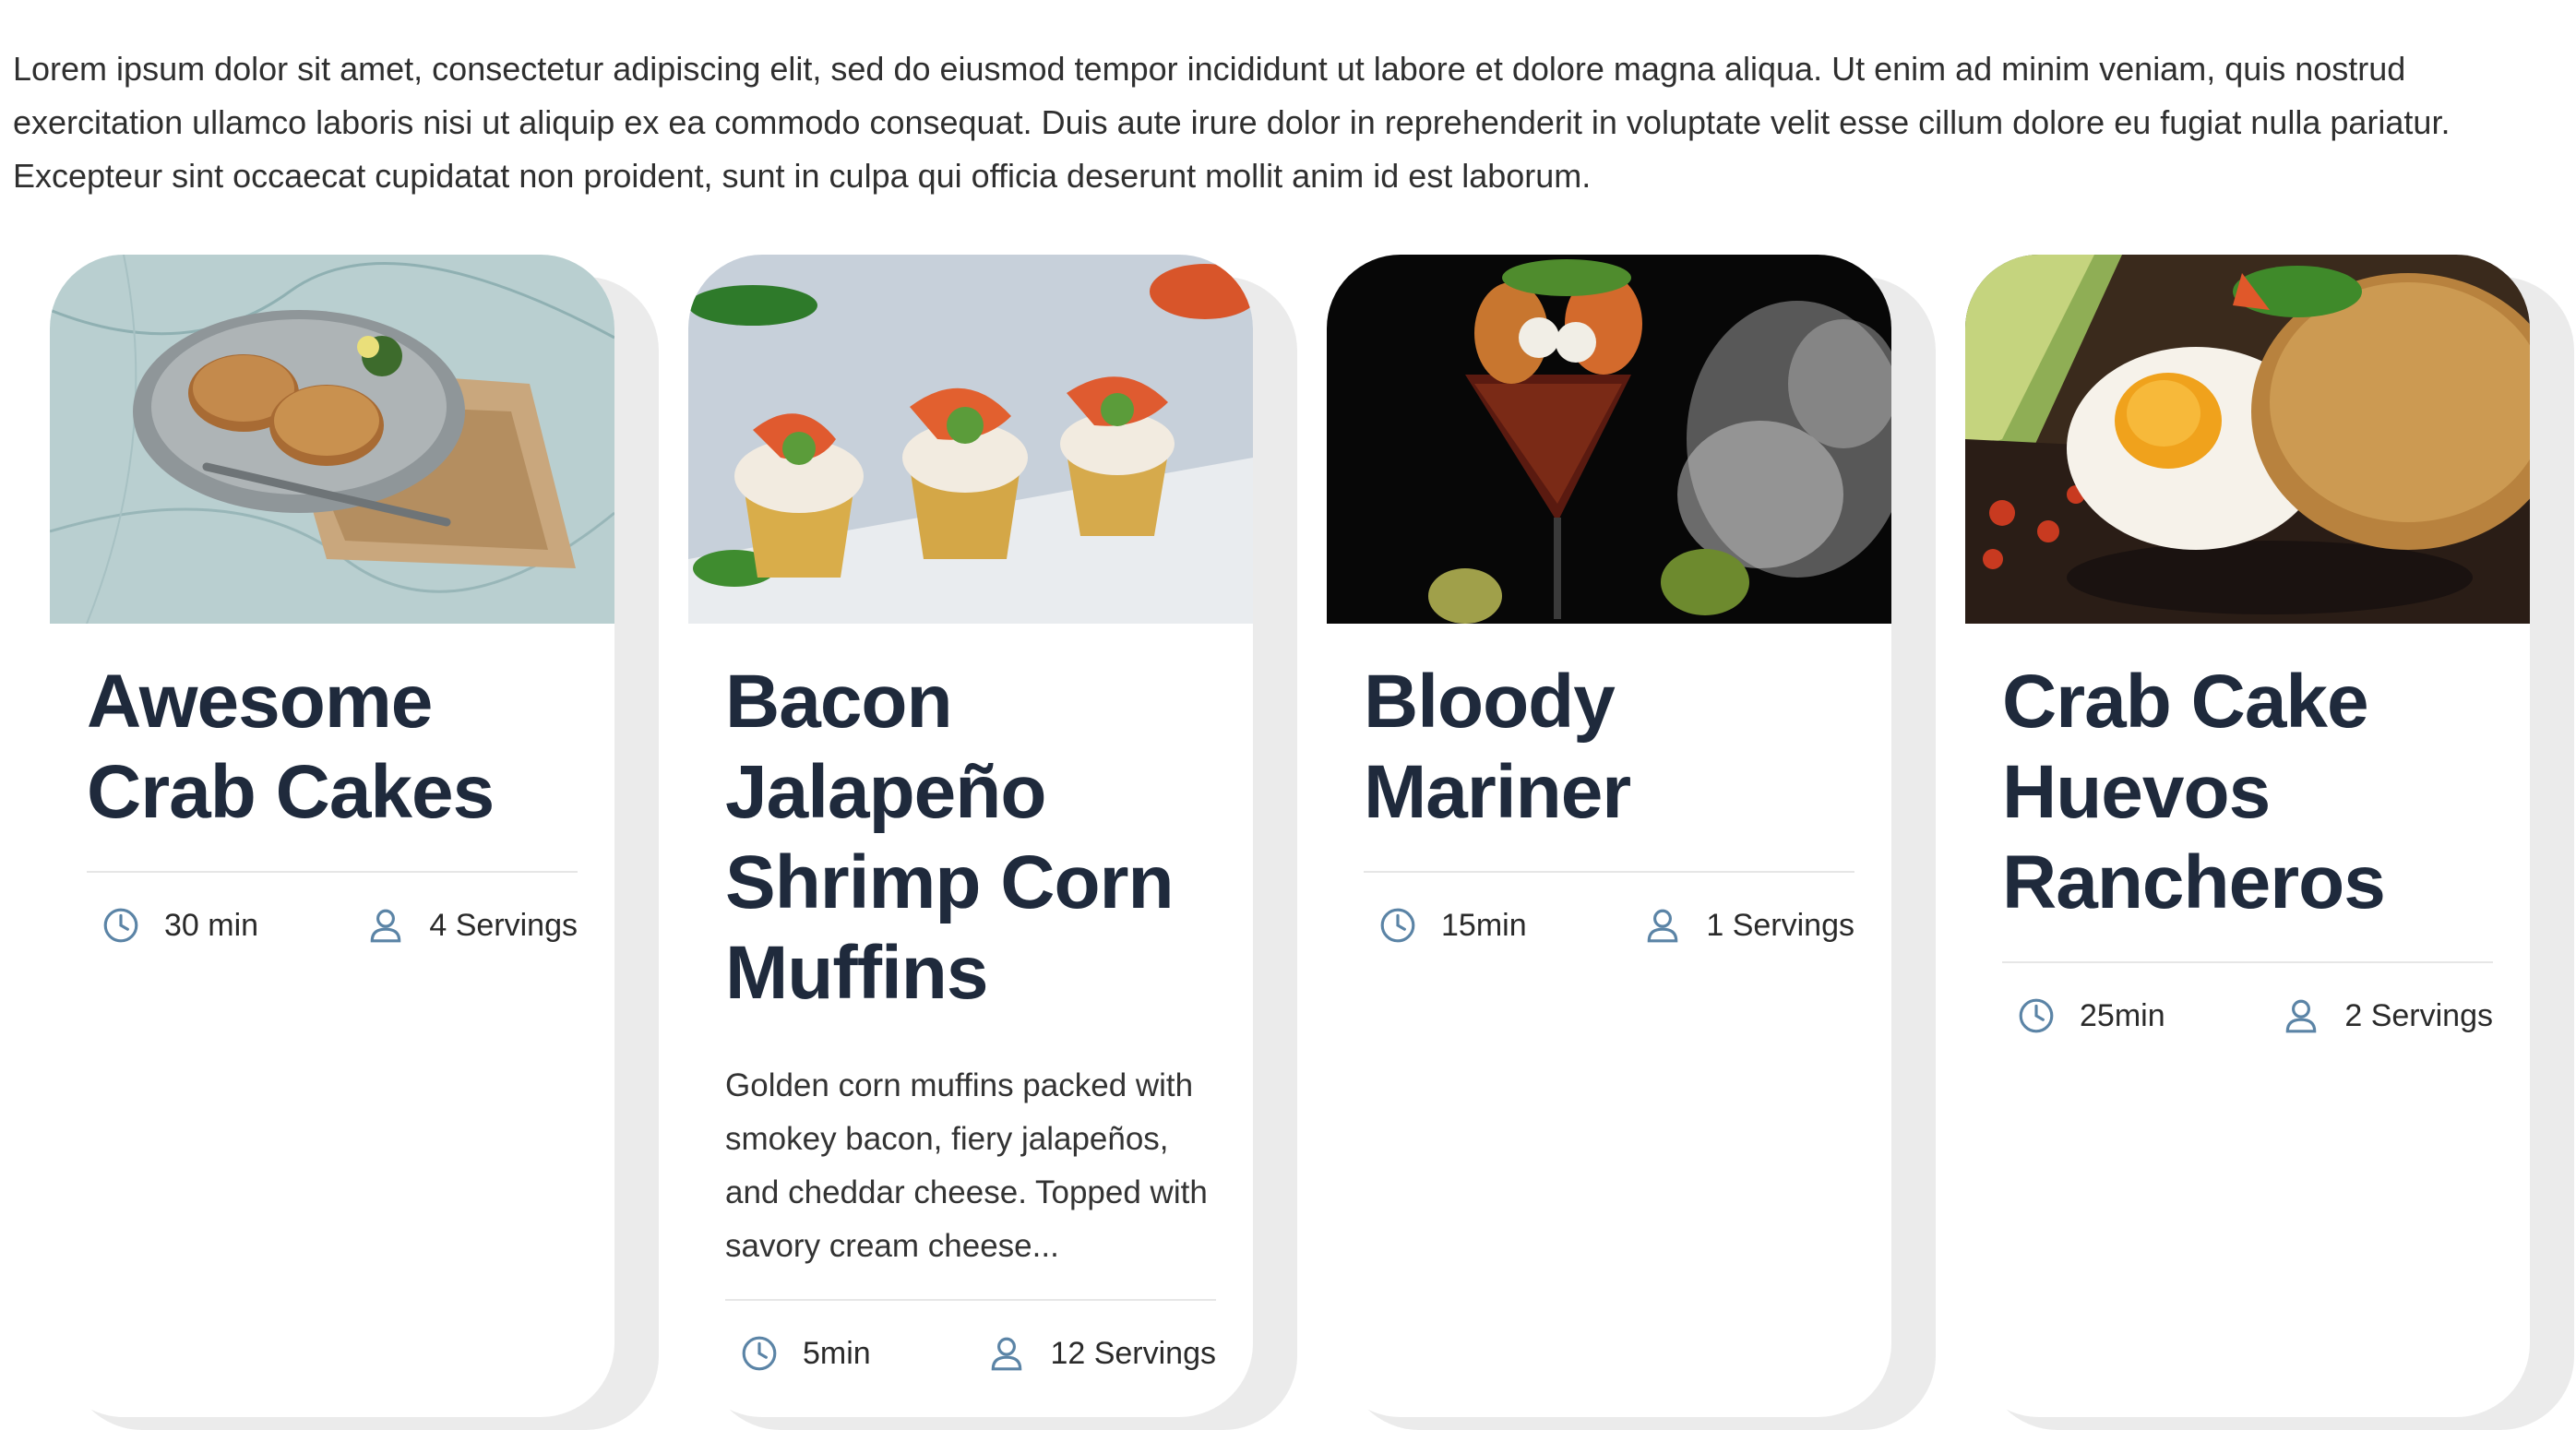  I want to click on recipe-title: Awesome Crab Cakes, so click(332, 747).